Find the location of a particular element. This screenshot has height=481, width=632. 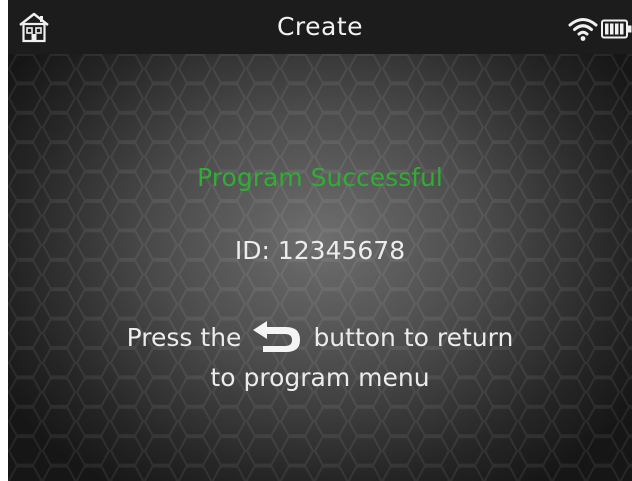

device-id: ID: 12345678 is located at coordinates (320, 250).